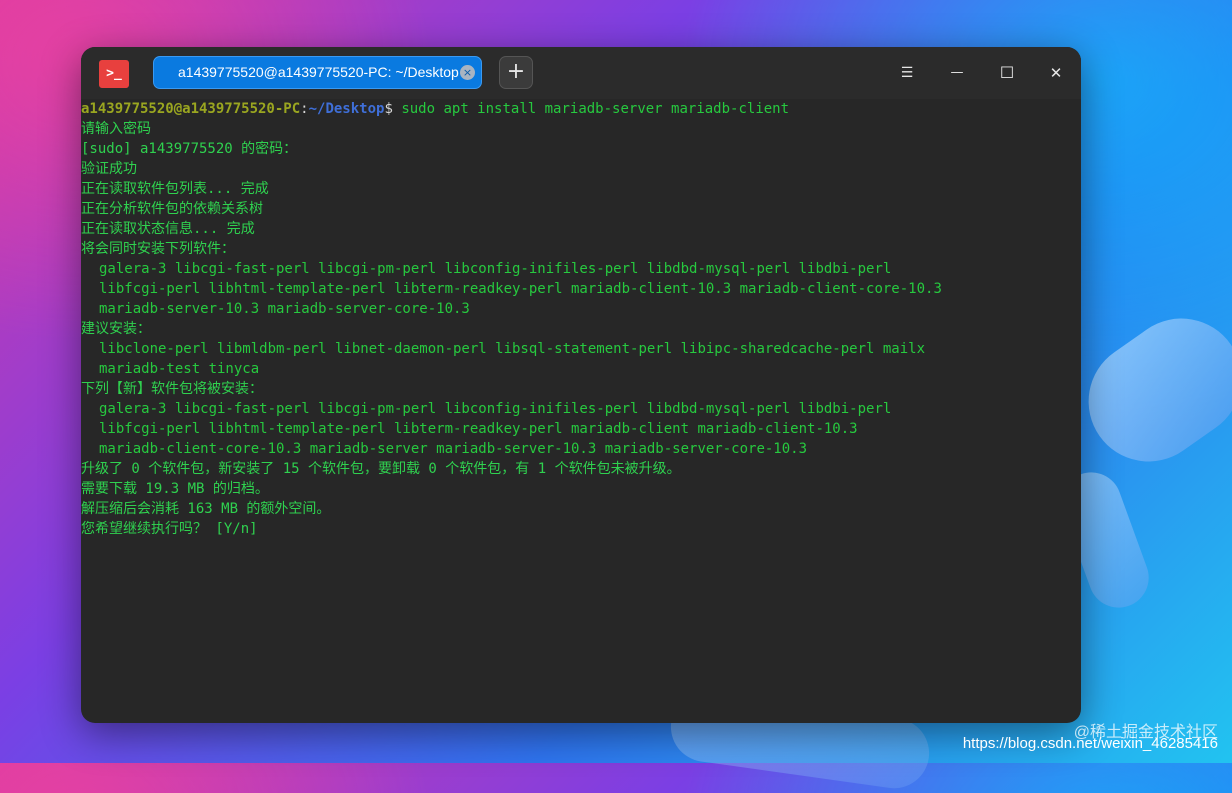  I want to click on terminal-app-icon: >_, so click(114, 74).